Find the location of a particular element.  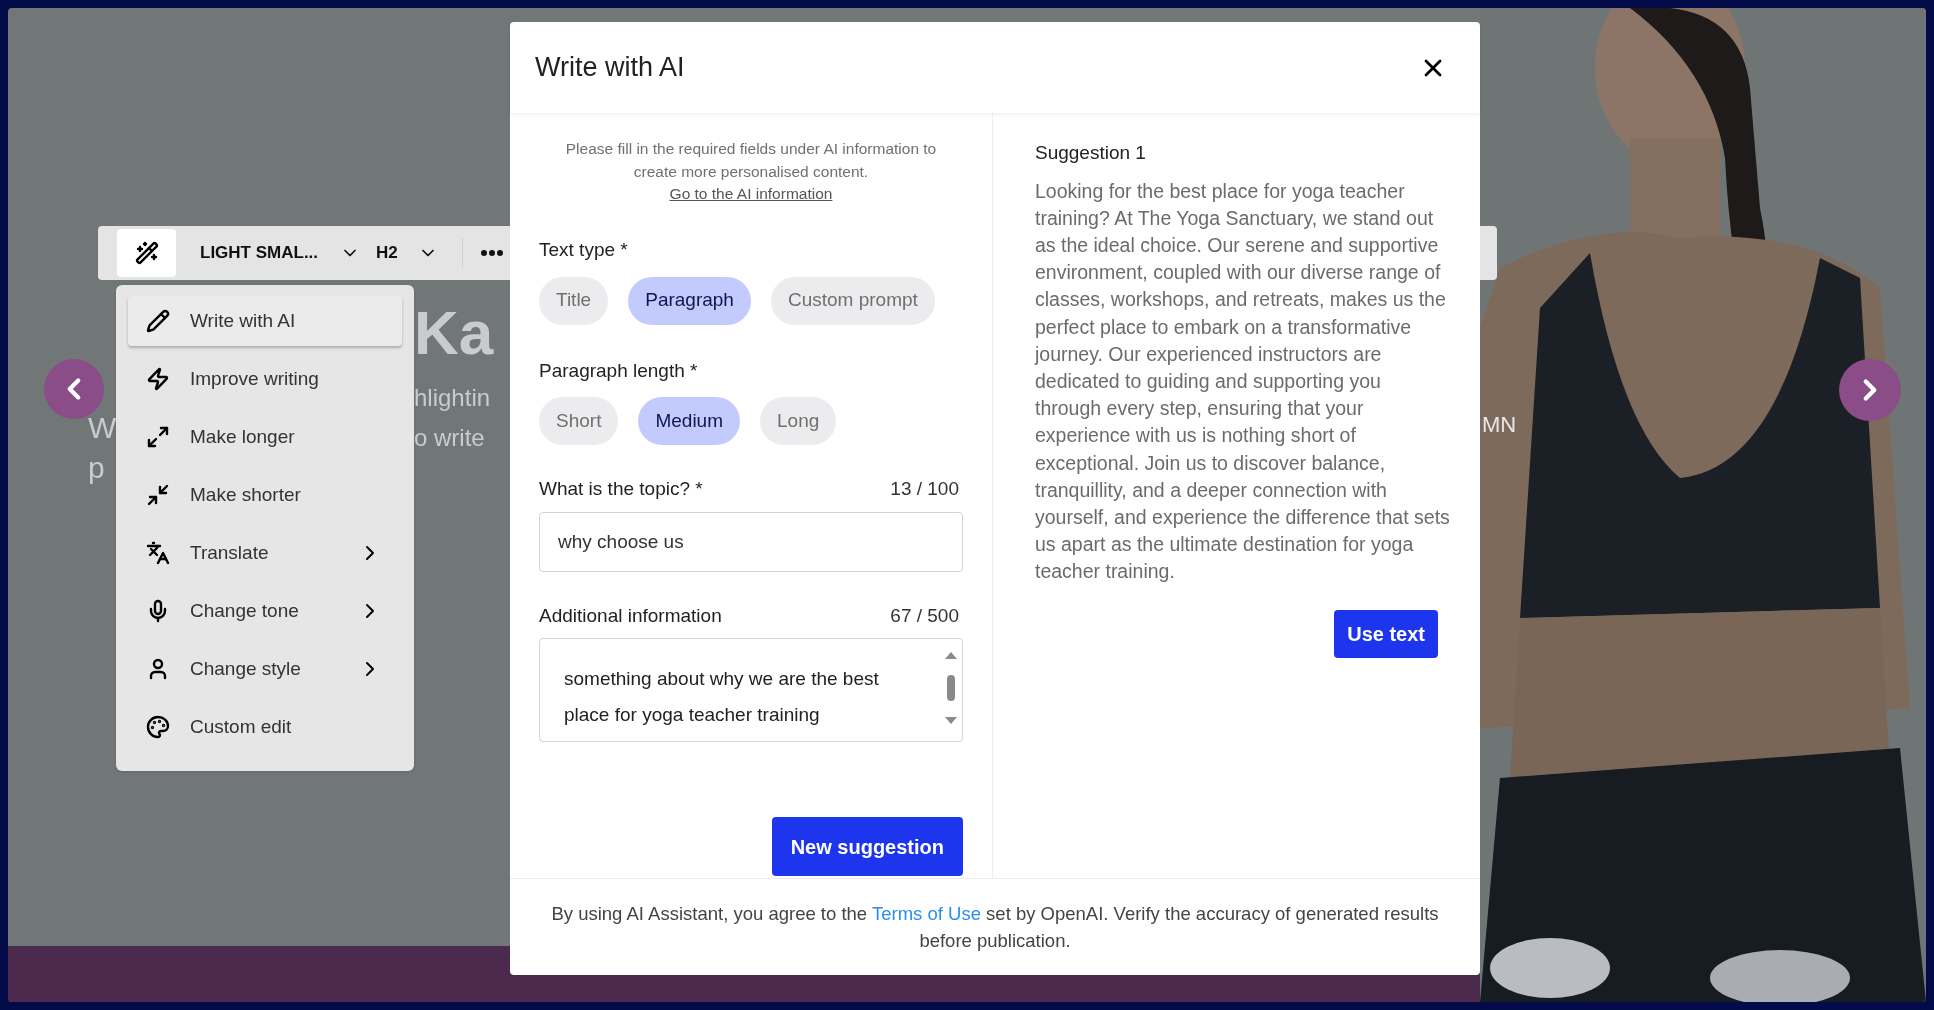

choice-chip: Long is located at coordinates (798, 421).